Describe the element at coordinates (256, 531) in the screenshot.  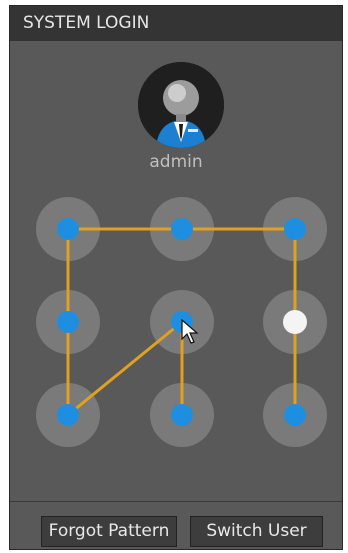
I see `switch-user-button: Switch User` at that location.